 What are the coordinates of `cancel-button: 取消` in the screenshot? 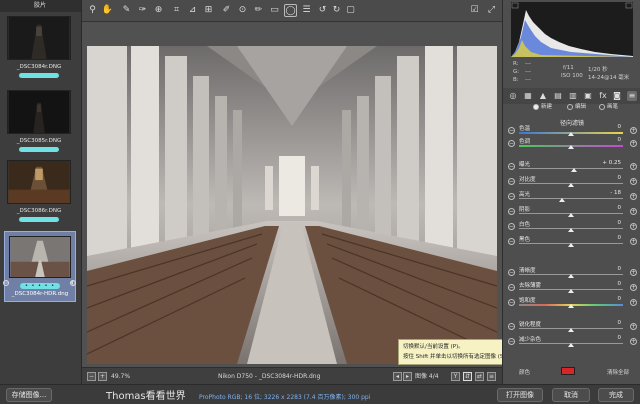 It's located at (571, 395).